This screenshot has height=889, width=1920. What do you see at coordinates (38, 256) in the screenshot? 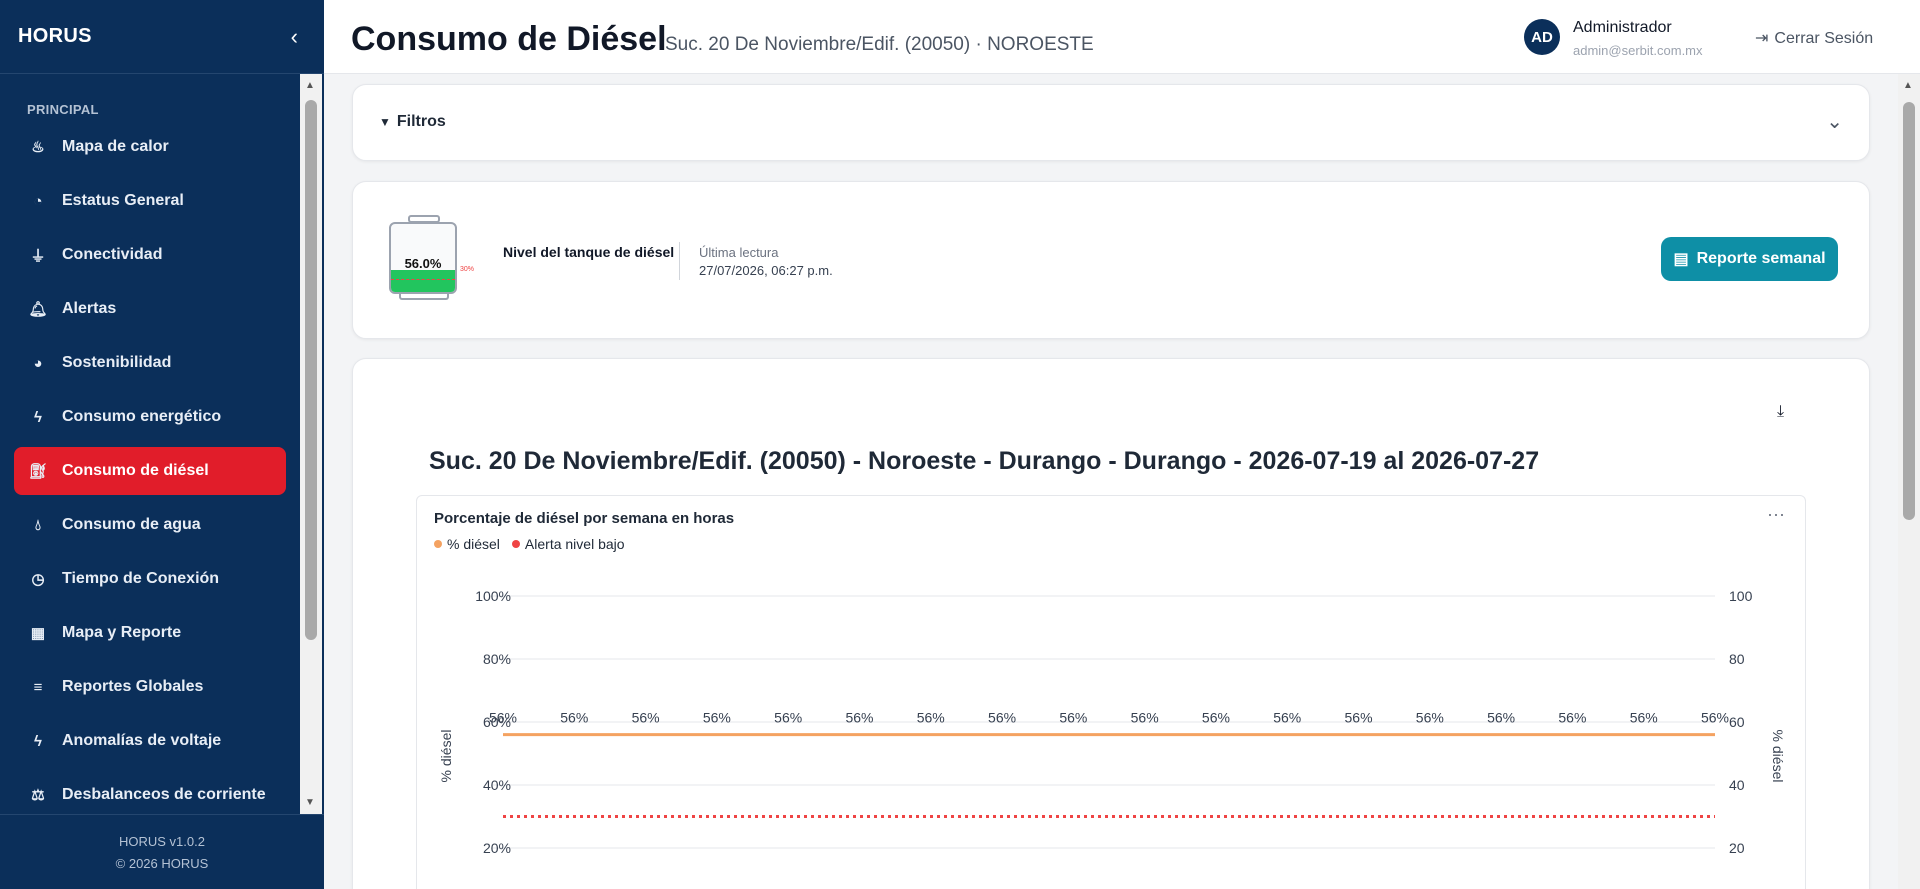
I see `plug-icon: ⏚` at bounding box center [38, 256].